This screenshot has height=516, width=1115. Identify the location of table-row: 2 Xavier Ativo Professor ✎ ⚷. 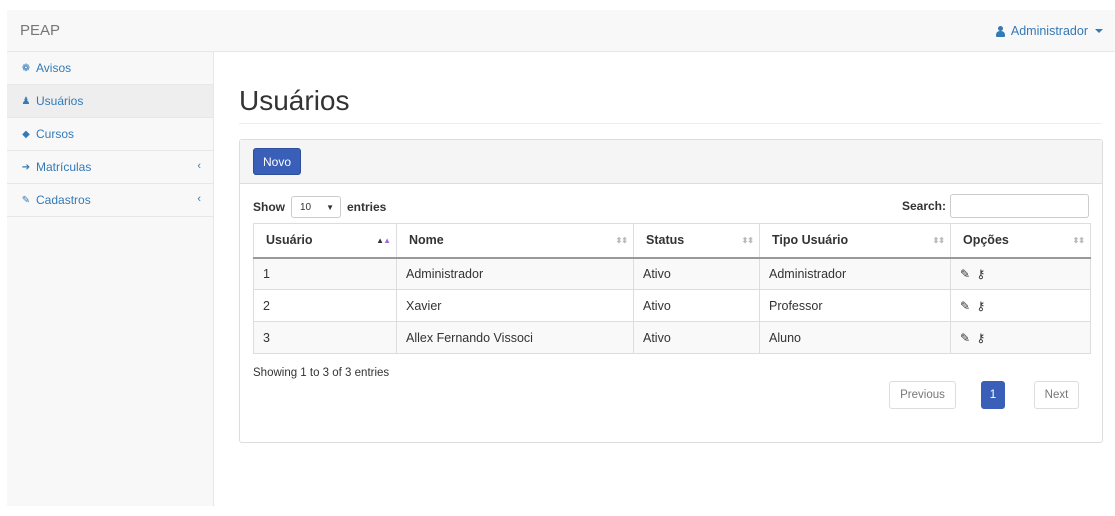
(672, 305).